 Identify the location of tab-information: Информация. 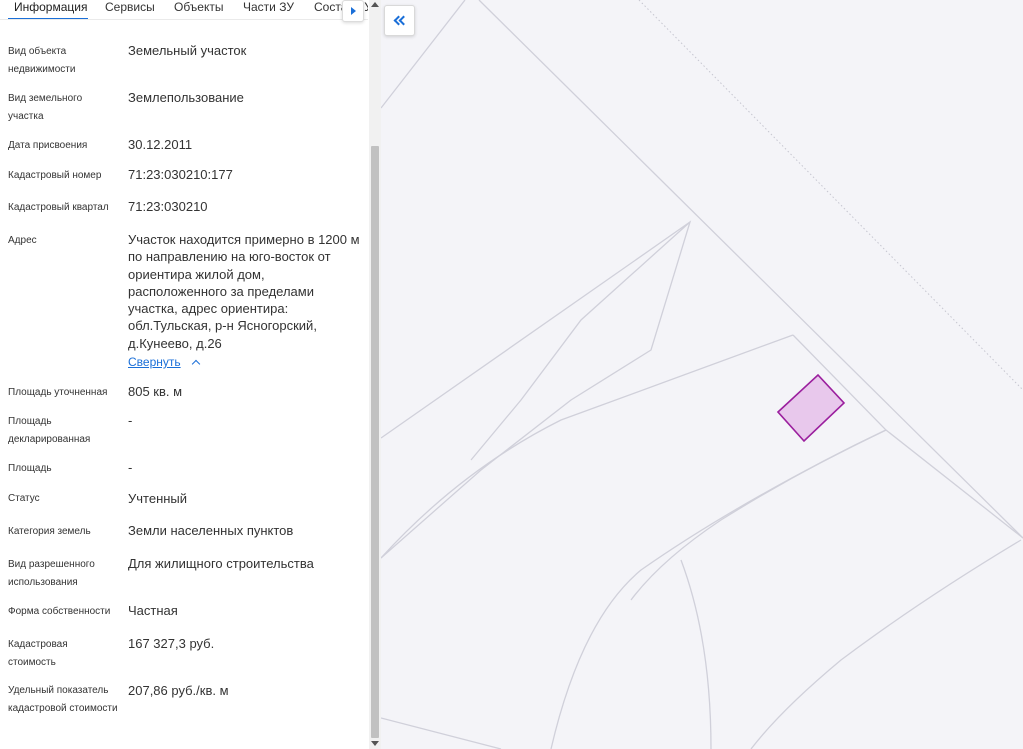
(48, 9).